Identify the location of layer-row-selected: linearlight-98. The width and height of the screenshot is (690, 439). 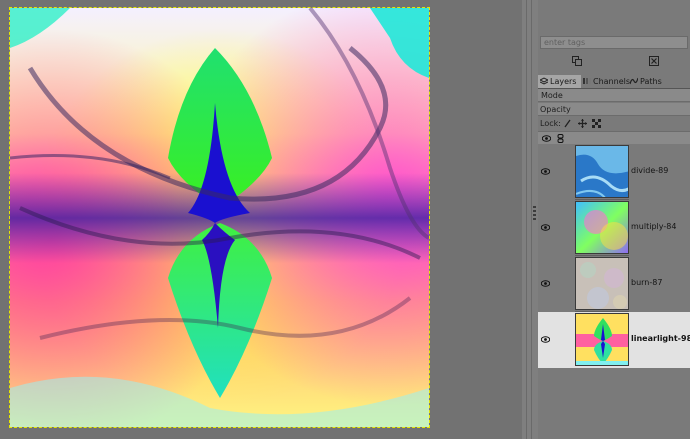
(614, 340).